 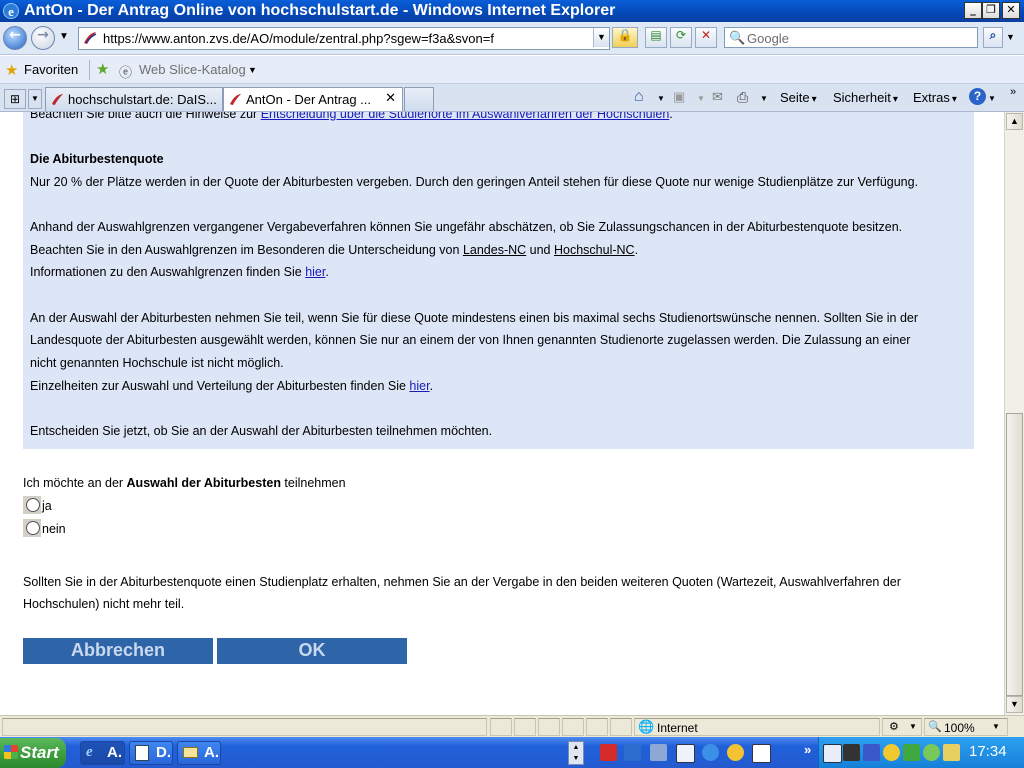 I want to click on hint-text: Beachten Sie bitte auch die Hinweise zur, so click(x=145, y=116).